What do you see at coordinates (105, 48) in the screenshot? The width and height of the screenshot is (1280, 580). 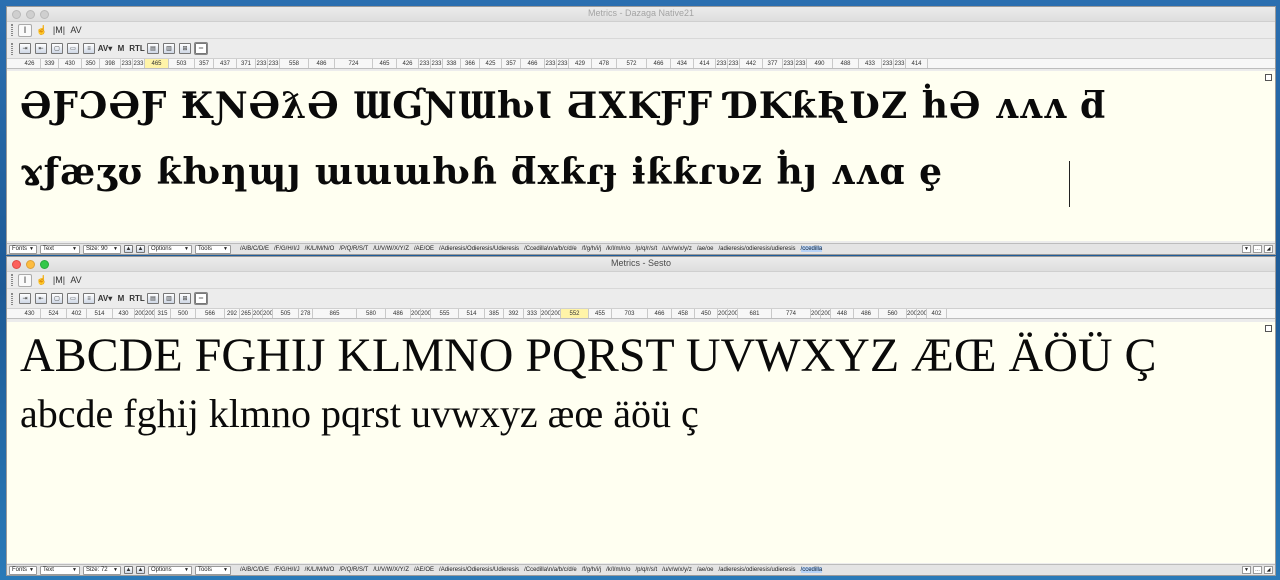 I see `kerning-dropdown-icon: AV▾` at bounding box center [105, 48].